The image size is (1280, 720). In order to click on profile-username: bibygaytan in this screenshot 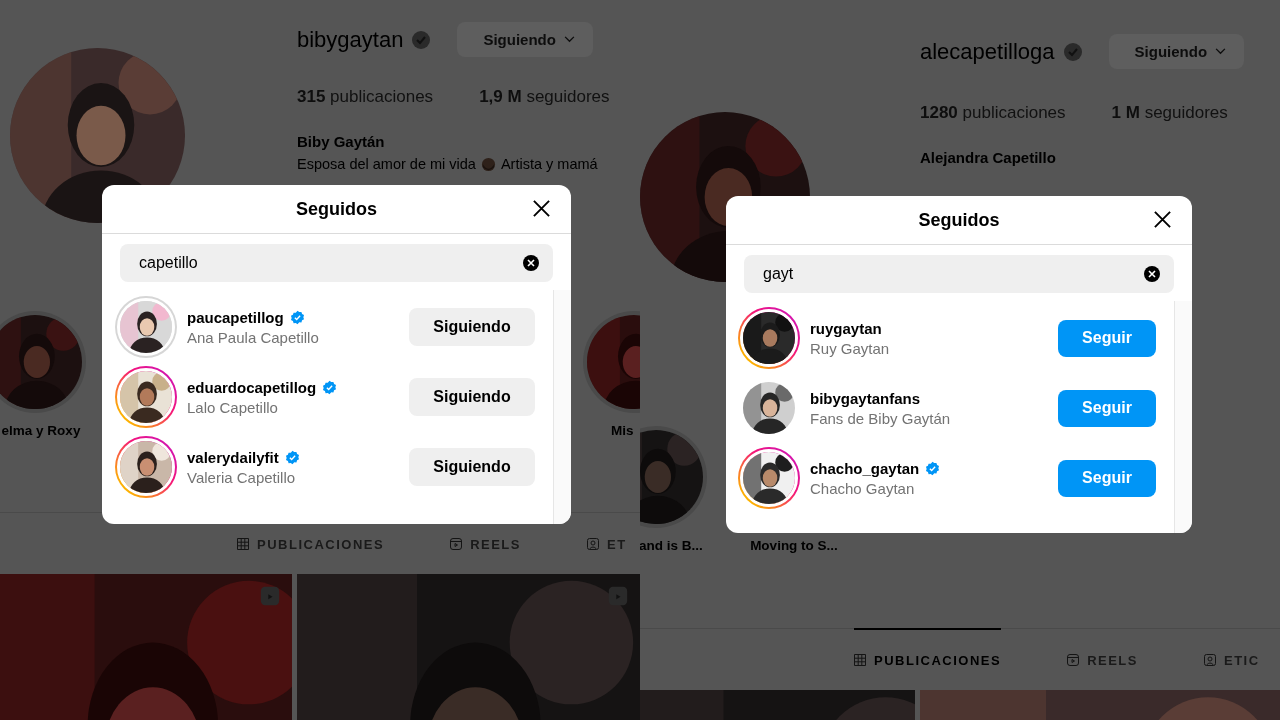, I will do `click(350, 39)`.